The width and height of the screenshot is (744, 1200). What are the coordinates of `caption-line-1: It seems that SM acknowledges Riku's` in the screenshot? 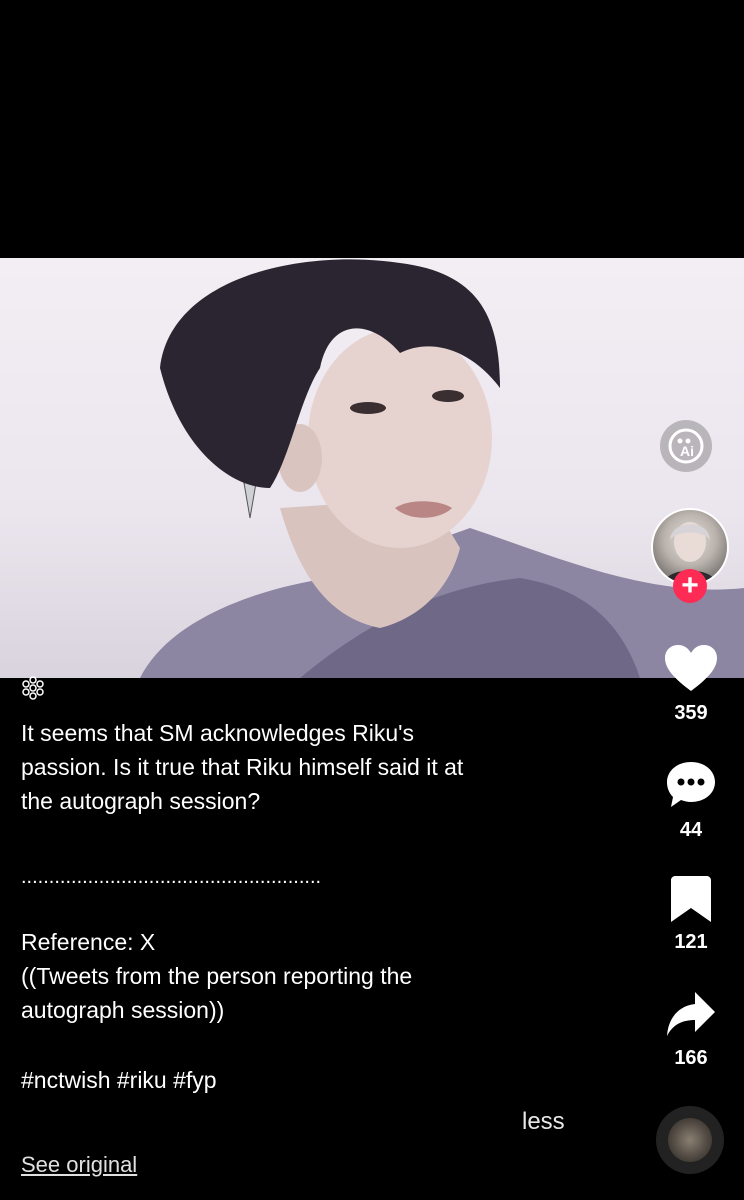 It's located at (217, 733).